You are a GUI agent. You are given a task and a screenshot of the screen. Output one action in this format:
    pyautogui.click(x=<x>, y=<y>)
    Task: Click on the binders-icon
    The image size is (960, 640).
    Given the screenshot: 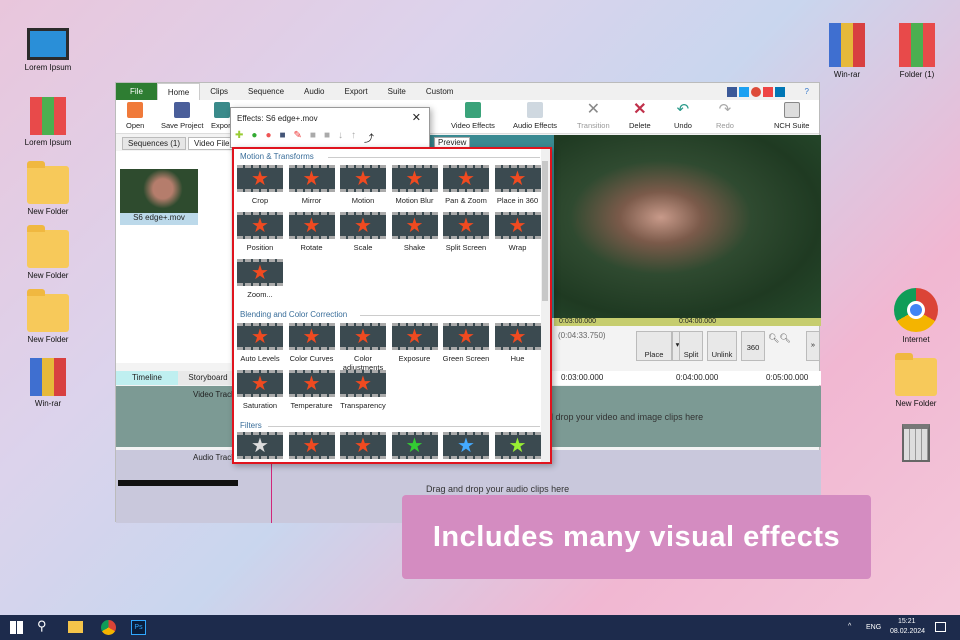 What is the action you would take?
    pyautogui.click(x=917, y=45)
    